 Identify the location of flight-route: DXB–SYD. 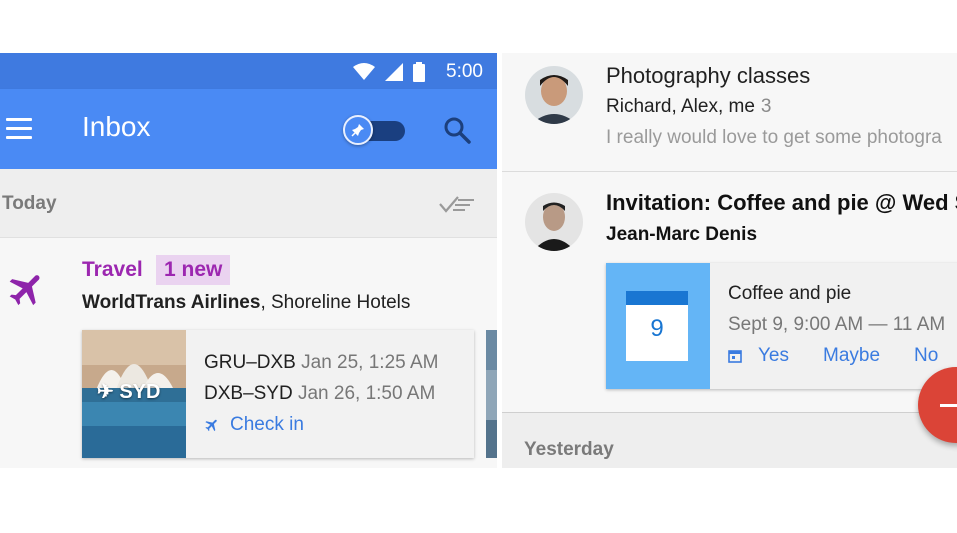
(248, 393).